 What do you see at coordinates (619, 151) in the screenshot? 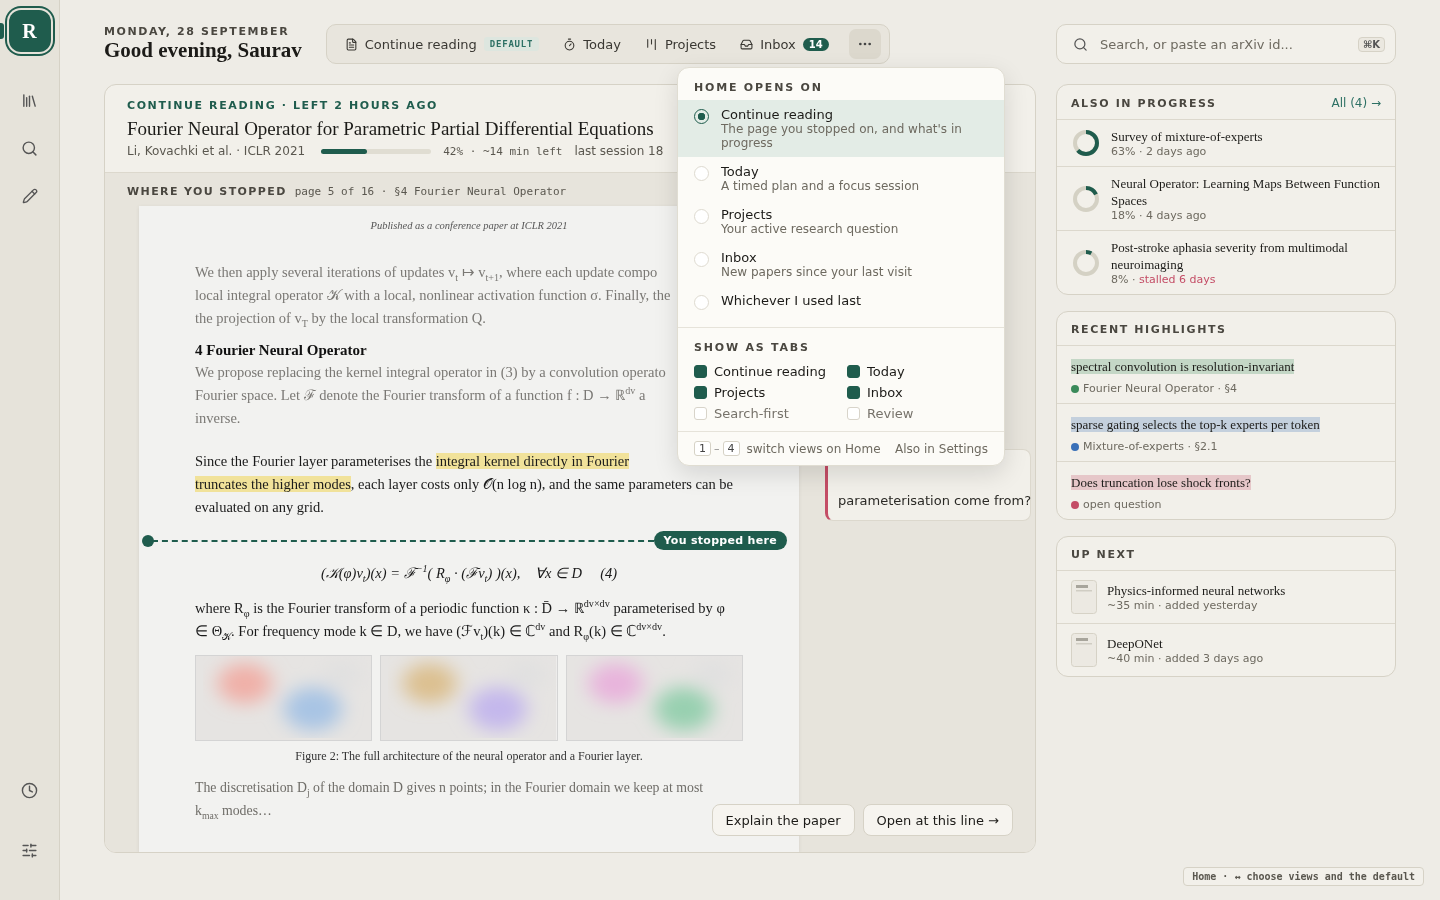
I see `session-text: last session 18` at bounding box center [619, 151].